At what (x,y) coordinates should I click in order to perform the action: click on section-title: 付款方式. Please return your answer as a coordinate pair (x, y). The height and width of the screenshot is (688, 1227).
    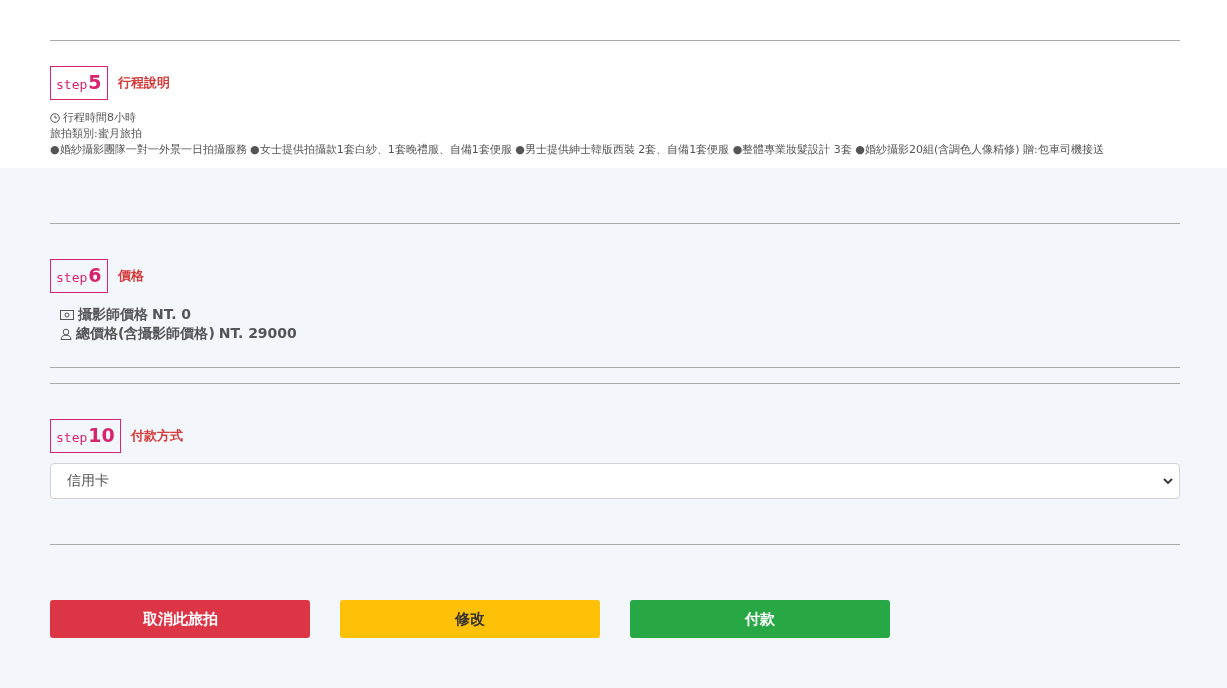
    Looking at the image, I should click on (156, 436).